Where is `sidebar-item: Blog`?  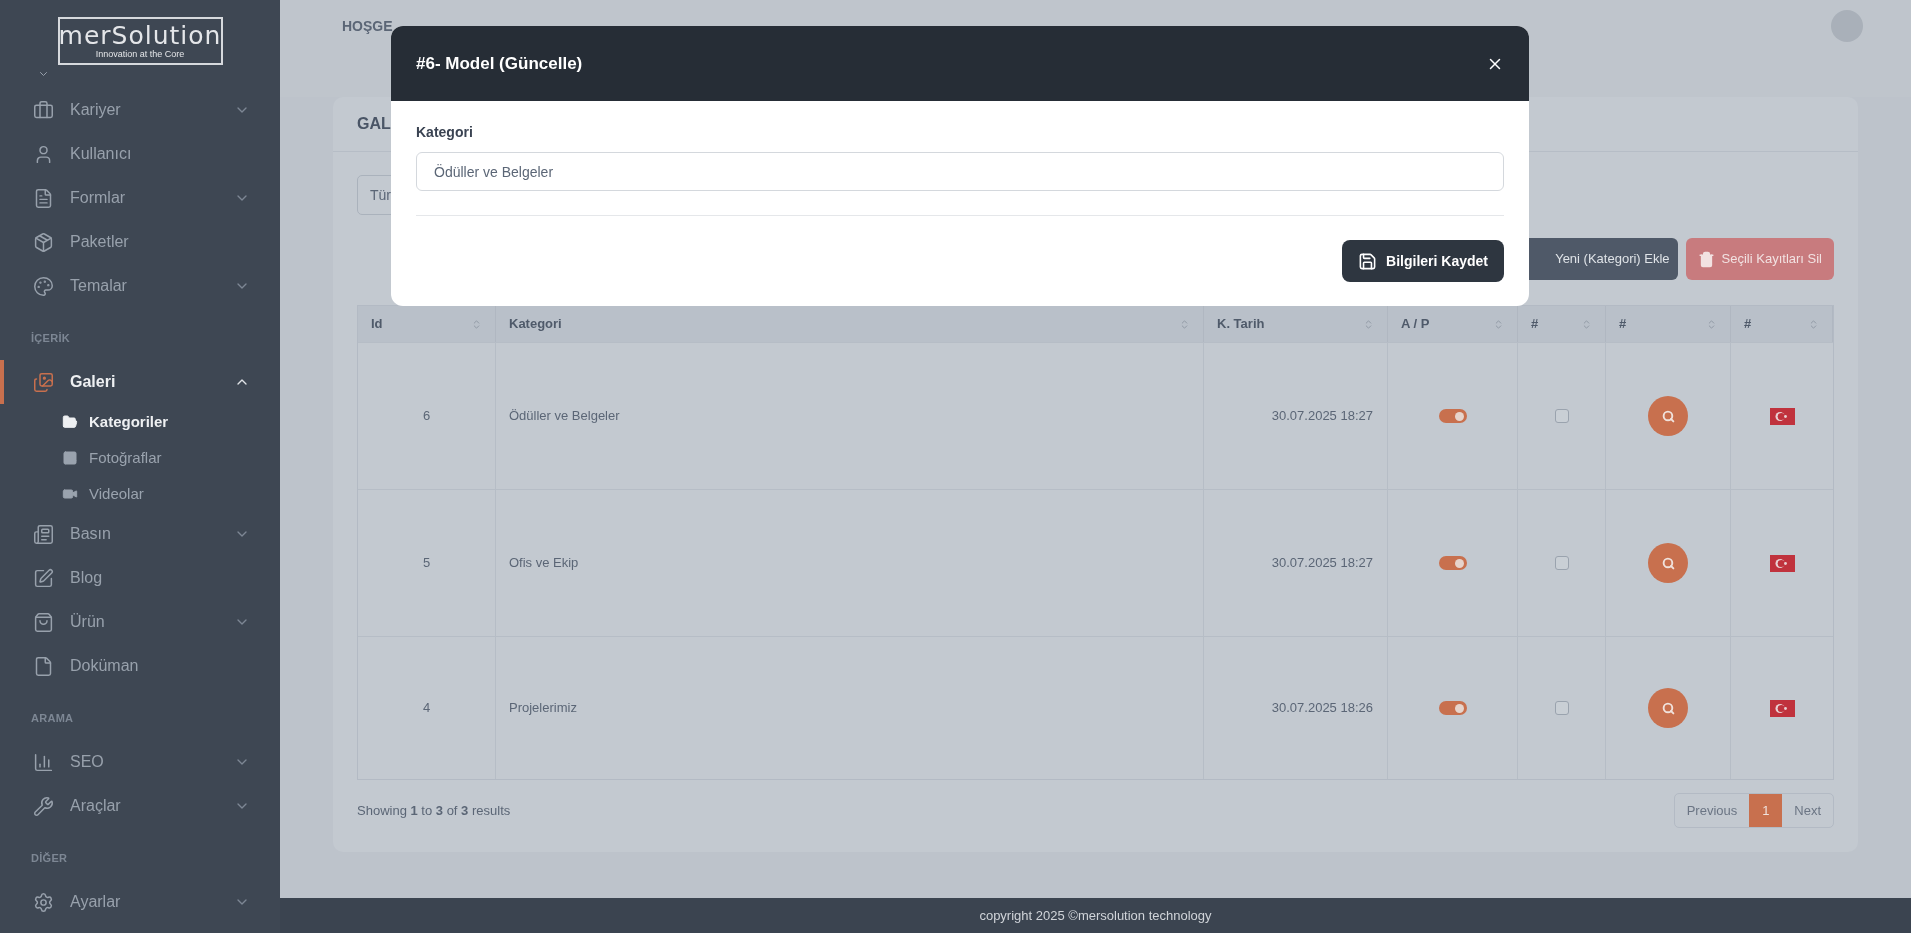
sidebar-item: Blog is located at coordinates (140, 578).